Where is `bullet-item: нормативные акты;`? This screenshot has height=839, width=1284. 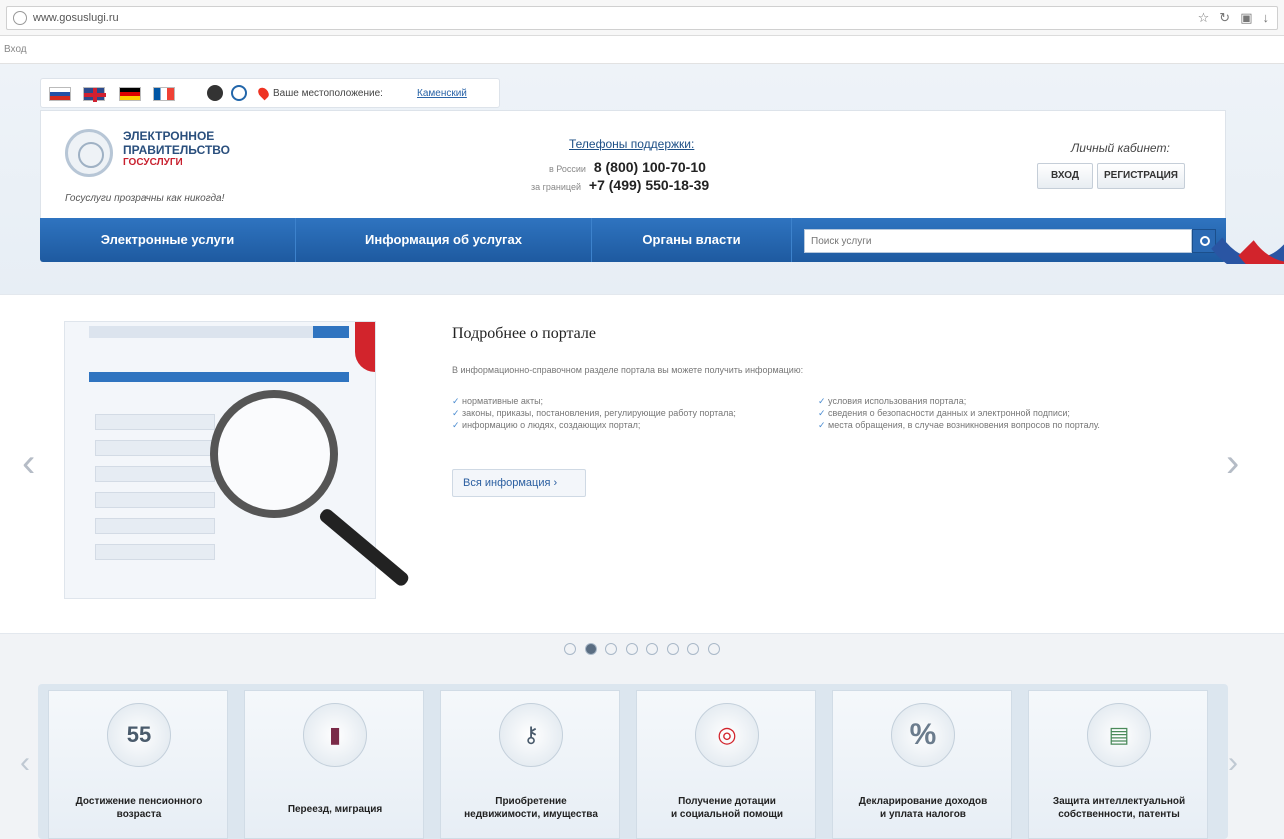
bullet-item: нормативные акты; is located at coordinates (594, 401).